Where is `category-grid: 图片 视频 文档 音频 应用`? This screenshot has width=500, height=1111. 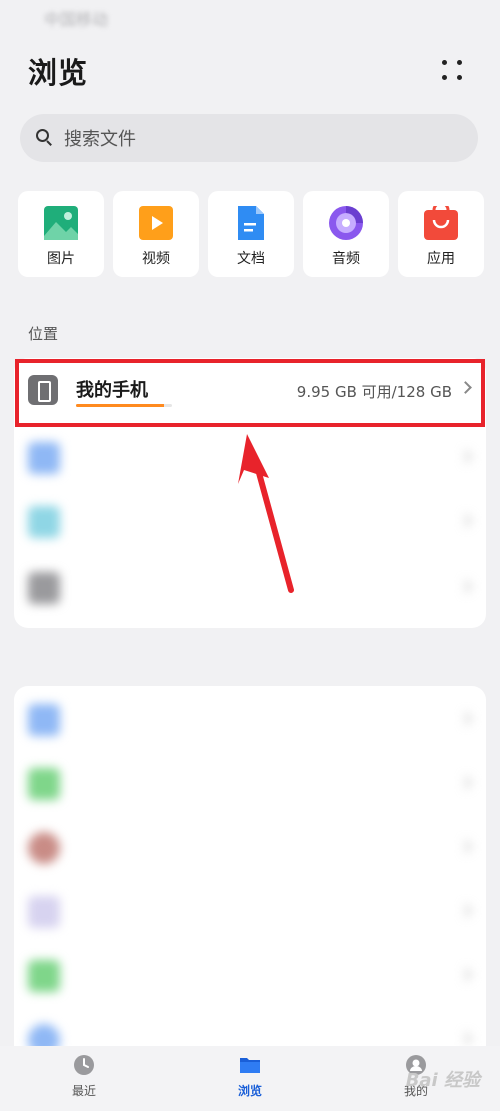
category-grid: 图片 视频 文档 音频 应用 is located at coordinates (251, 234).